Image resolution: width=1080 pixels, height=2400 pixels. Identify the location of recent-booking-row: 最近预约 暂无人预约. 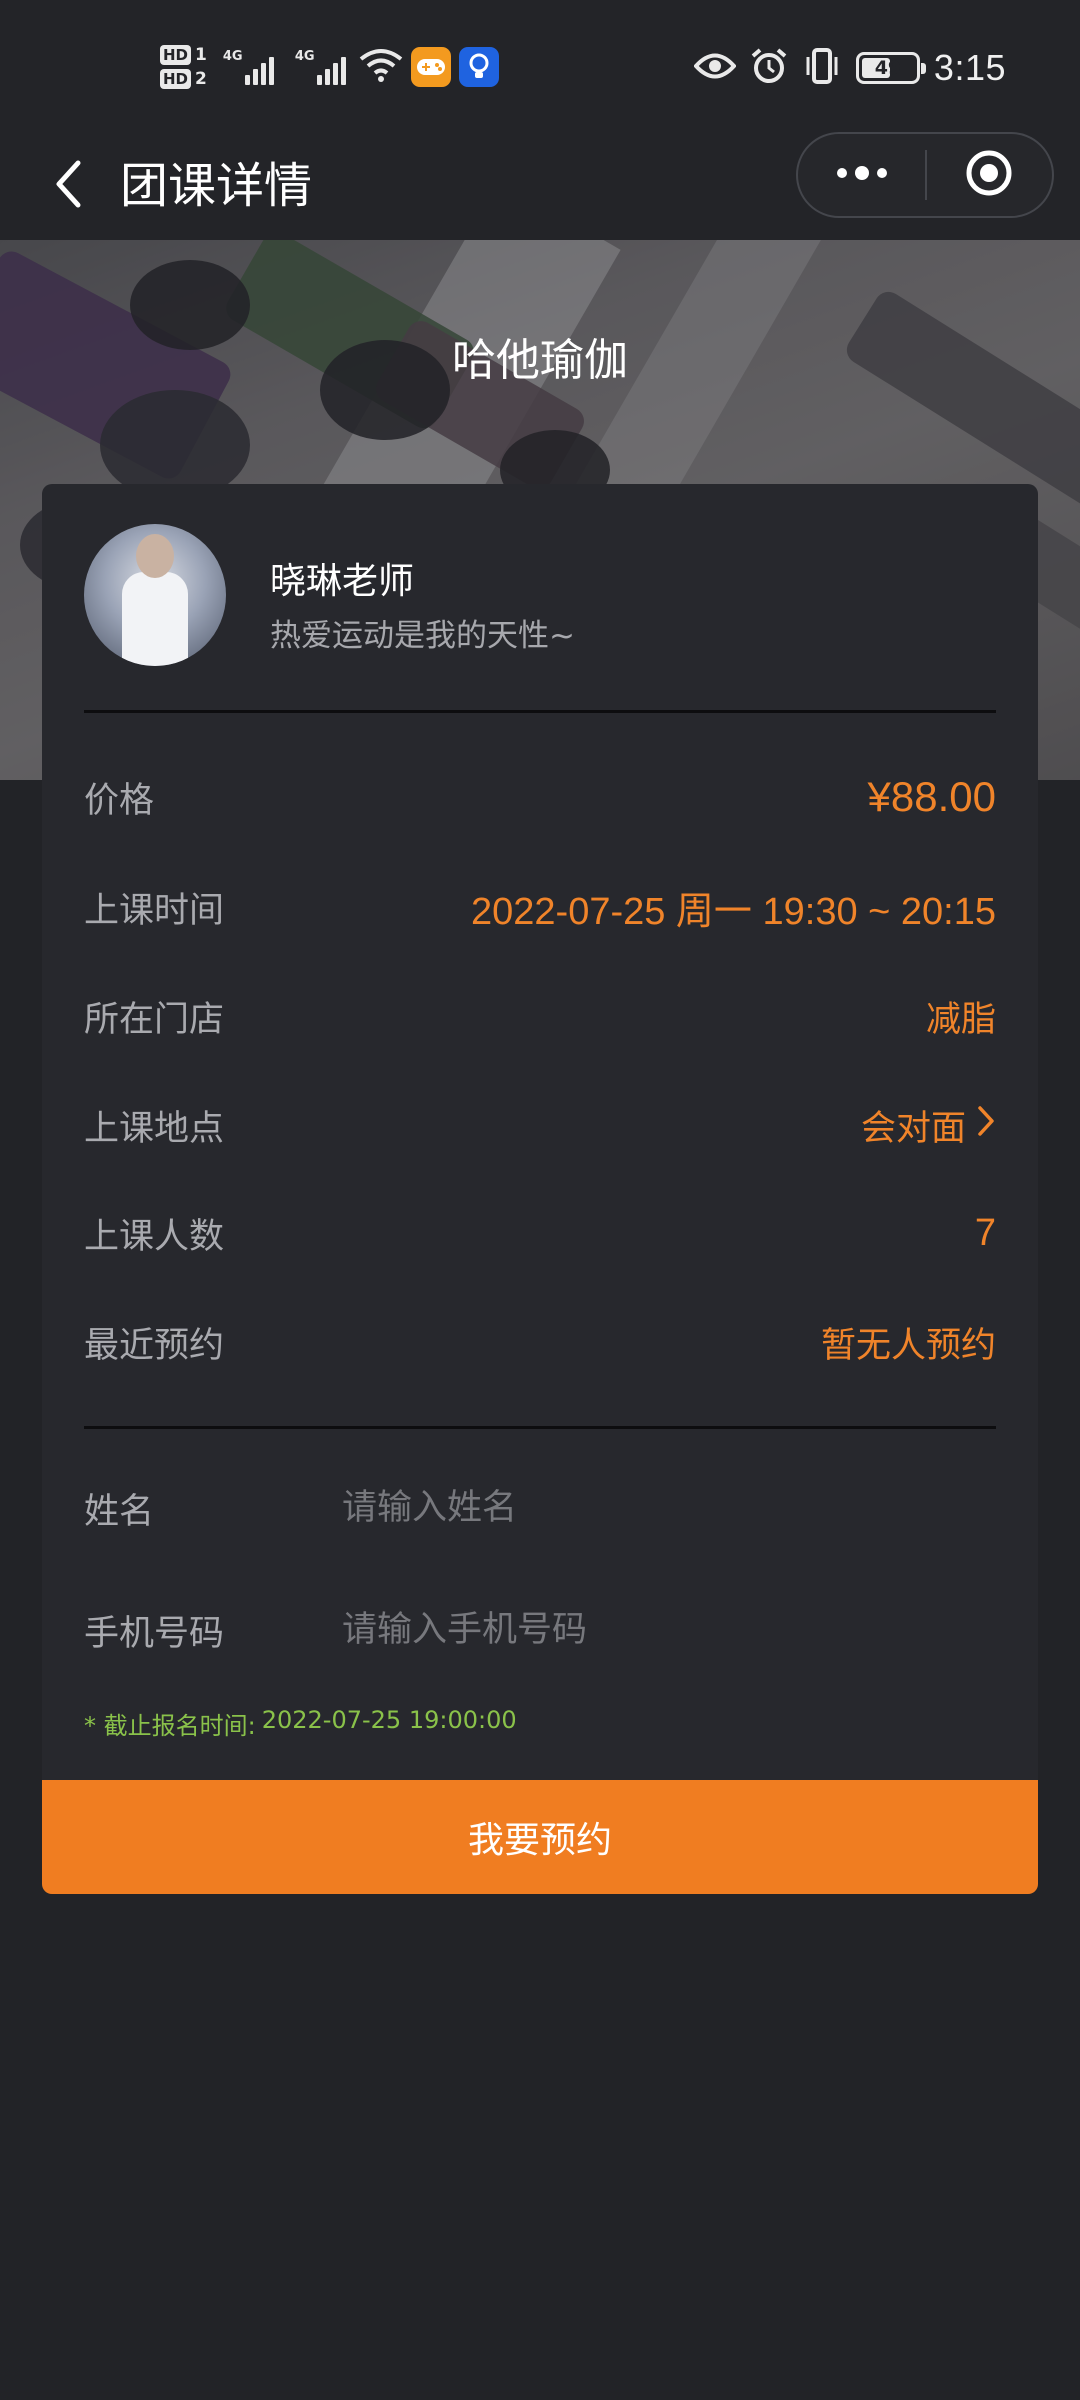
(540, 1342).